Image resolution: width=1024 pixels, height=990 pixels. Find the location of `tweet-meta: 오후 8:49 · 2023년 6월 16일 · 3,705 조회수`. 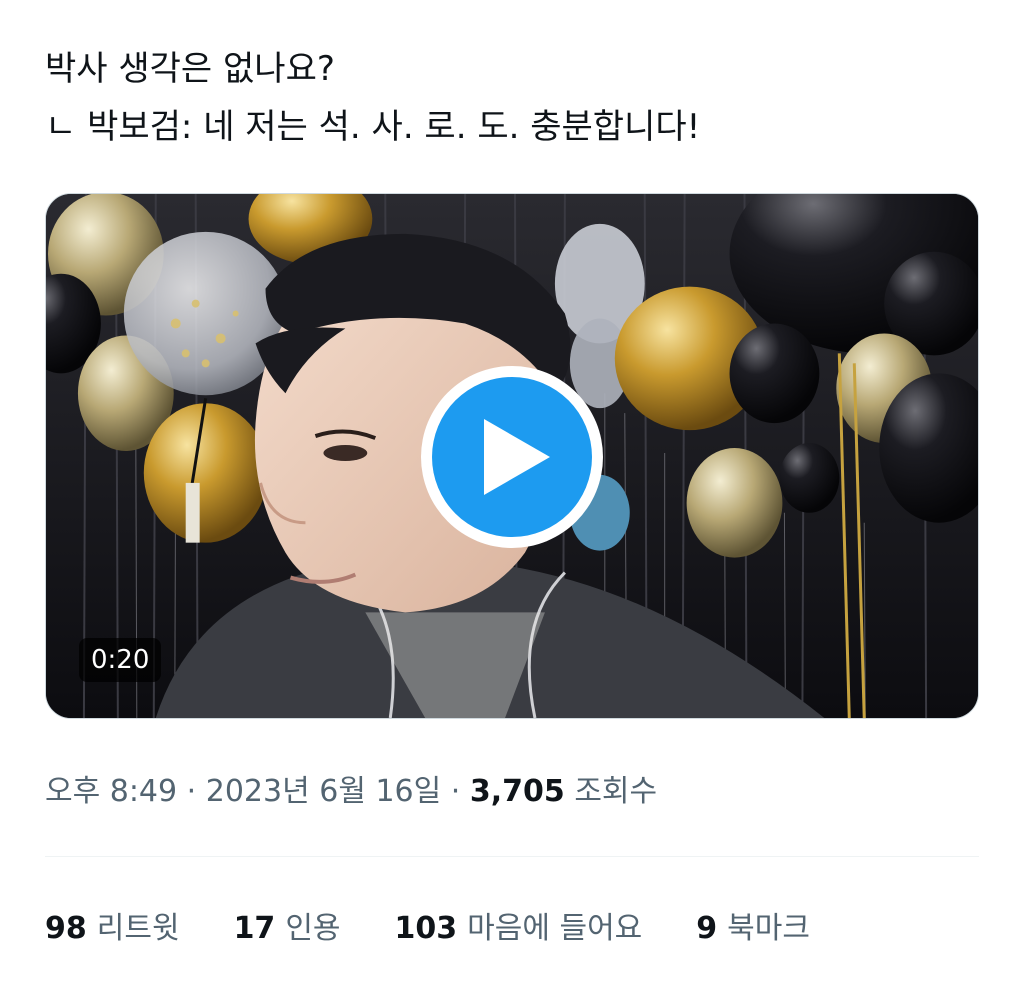

tweet-meta: 오후 8:49 · 2023년 6월 16일 · 3,705 조회수 is located at coordinates (351, 788).